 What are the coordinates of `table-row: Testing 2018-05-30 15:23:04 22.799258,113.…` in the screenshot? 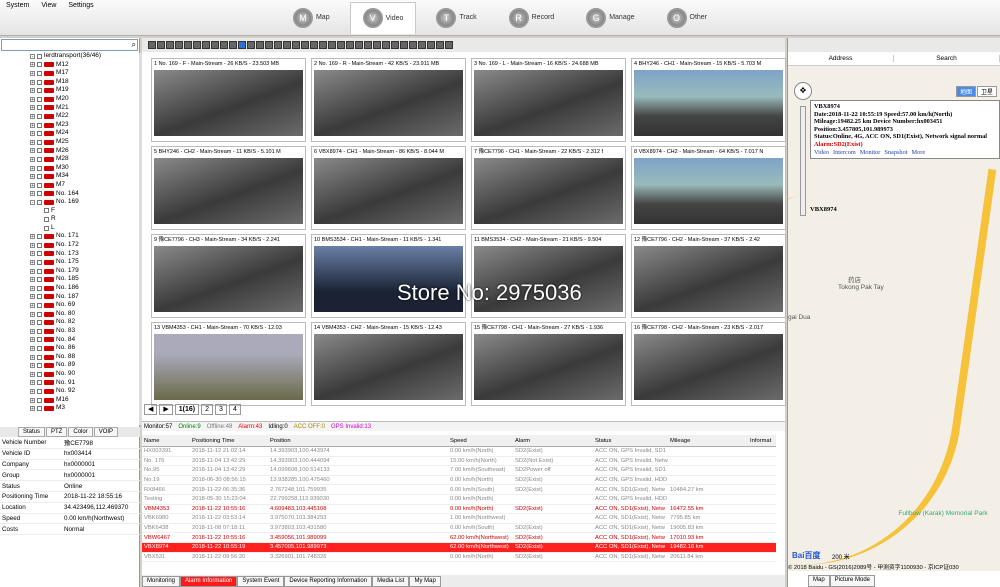 It's located at (459, 500).